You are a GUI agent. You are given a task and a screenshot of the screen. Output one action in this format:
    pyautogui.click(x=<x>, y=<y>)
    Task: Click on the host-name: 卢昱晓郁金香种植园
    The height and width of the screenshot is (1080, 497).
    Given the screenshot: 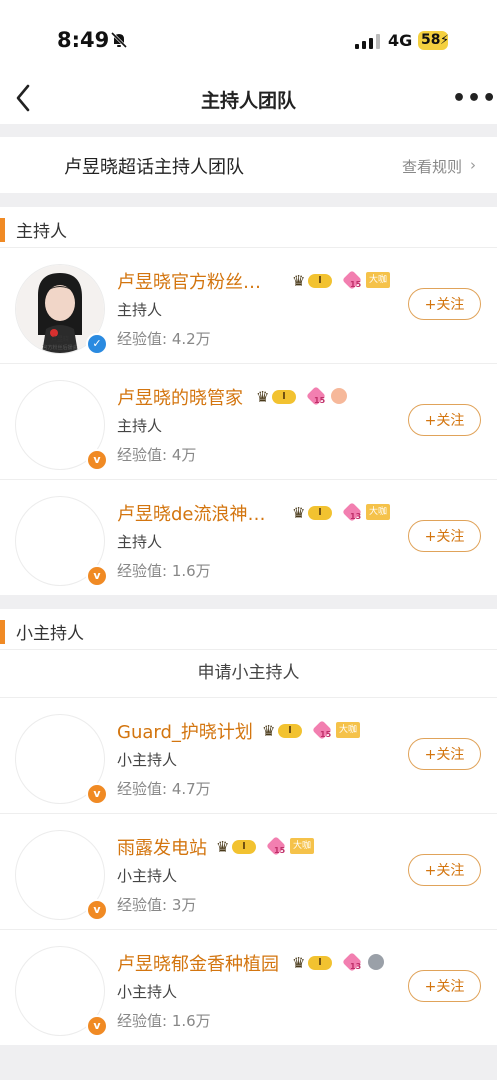 What is the action you would take?
    pyautogui.click(x=198, y=963)
    